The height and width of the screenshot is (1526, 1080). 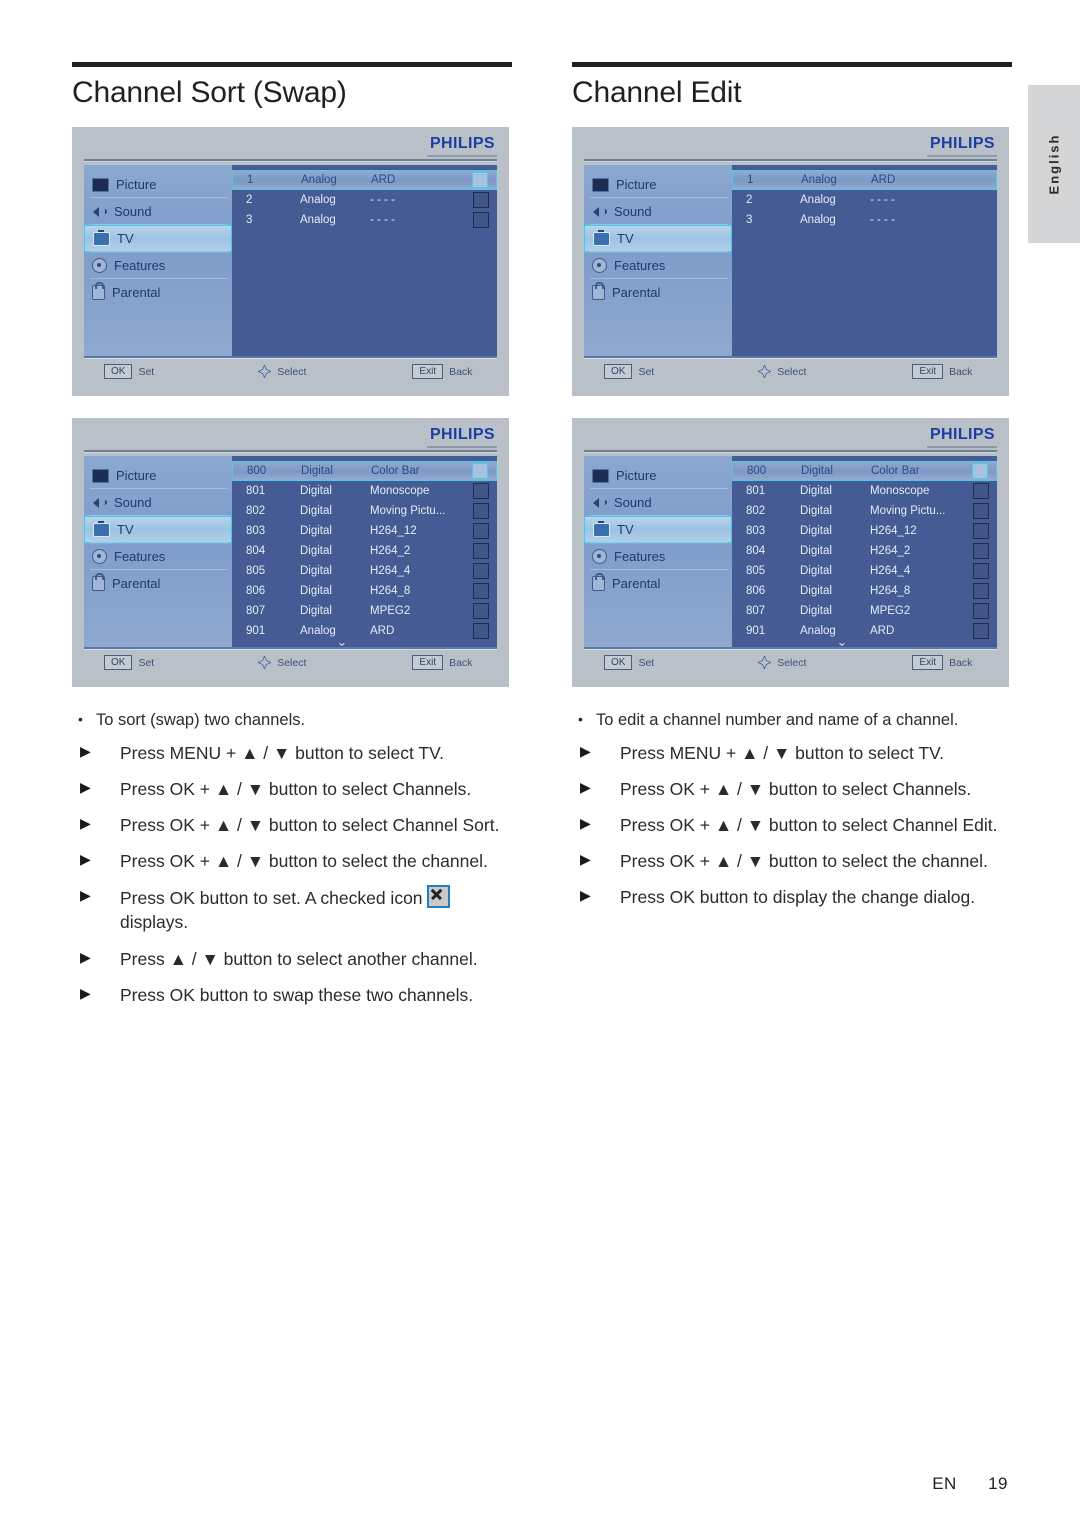 I want to click on osd-footer-label: Set, so click(x=646, y=662).